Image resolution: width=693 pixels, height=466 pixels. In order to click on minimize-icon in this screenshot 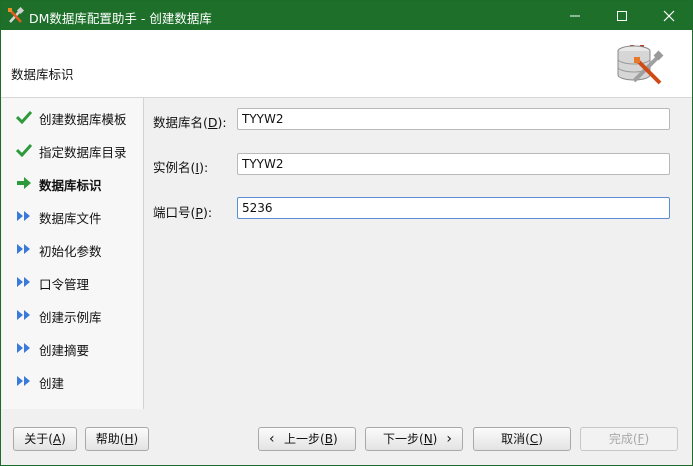, I will do `click(575, 16)`.